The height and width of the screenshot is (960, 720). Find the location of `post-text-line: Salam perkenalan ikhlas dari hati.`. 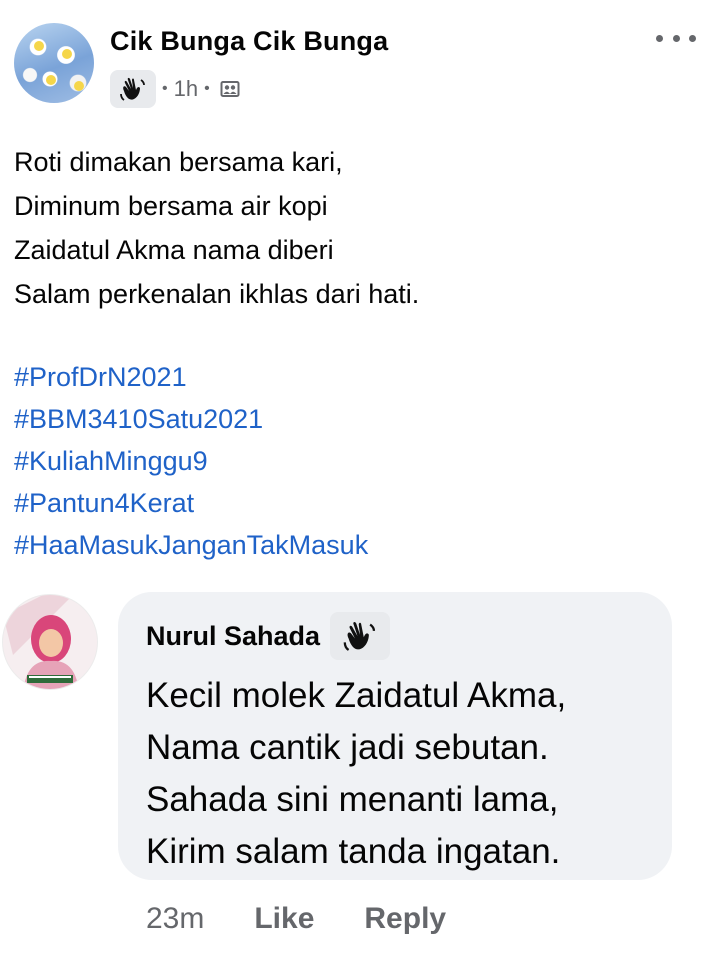

post-text-line: Salam perkenalan ikhlas dari hati. is located at coordinates (217, 294).